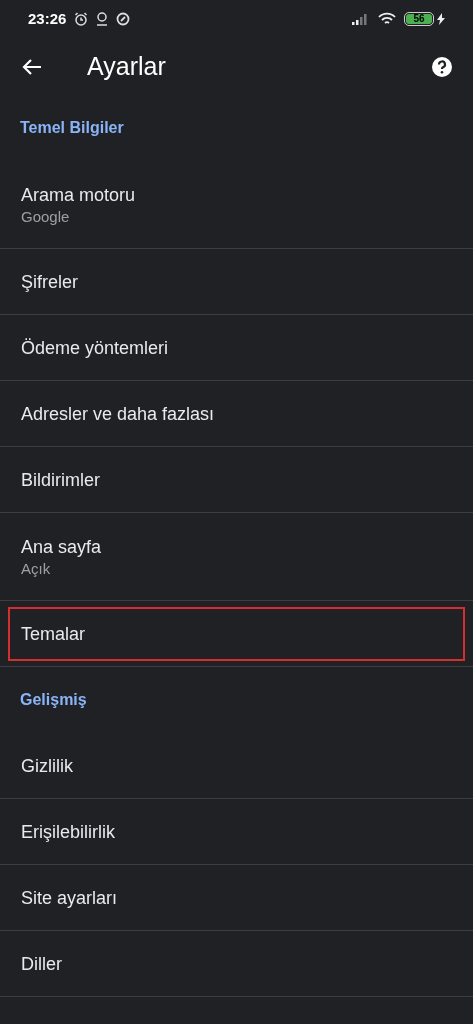  What do you see at coordinates (236, 479) in the screenshot?
I see `settings-item: Bildirimler` at bounding box center [236, 479].